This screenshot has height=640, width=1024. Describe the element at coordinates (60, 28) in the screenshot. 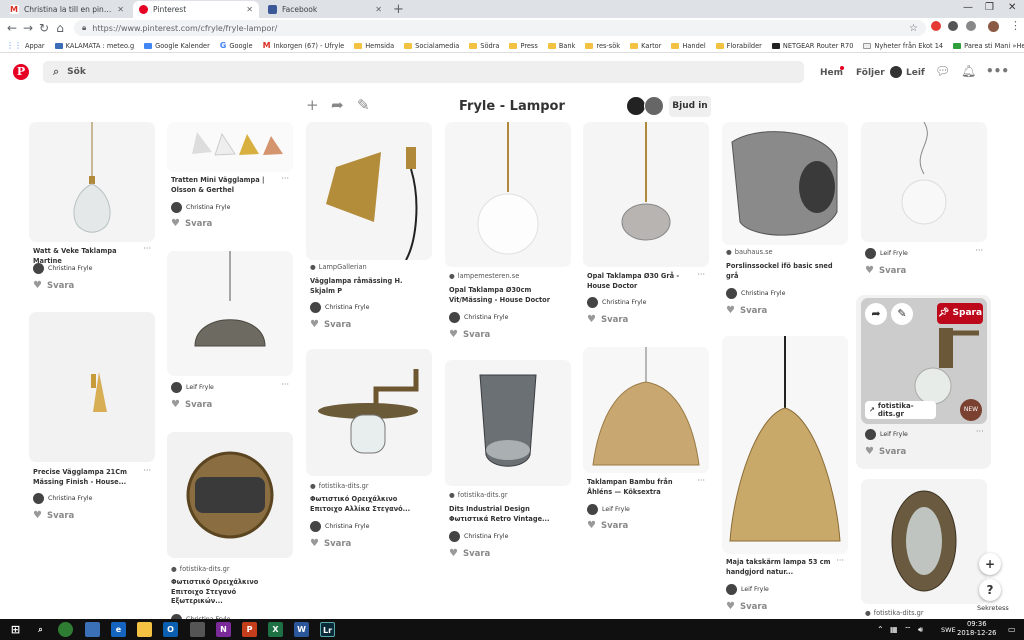

I see `home-icon: ⌂` at that location.